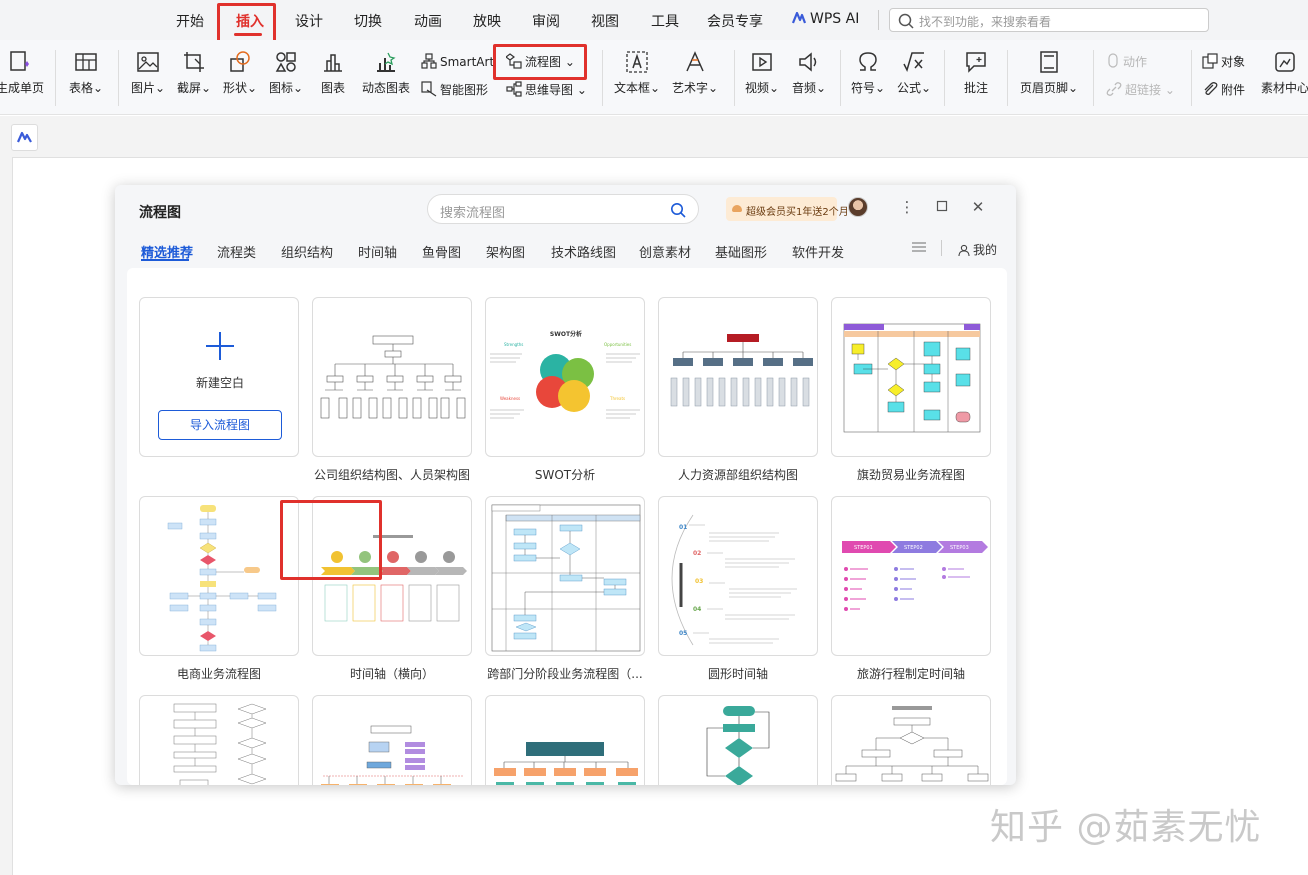 The height and width of the screenshot is (875, 1308). What do you see at coordinates (454, 89) in the screenshot?
I see `smart-shape-button: 智能图形` at bounding box center [454, 89].